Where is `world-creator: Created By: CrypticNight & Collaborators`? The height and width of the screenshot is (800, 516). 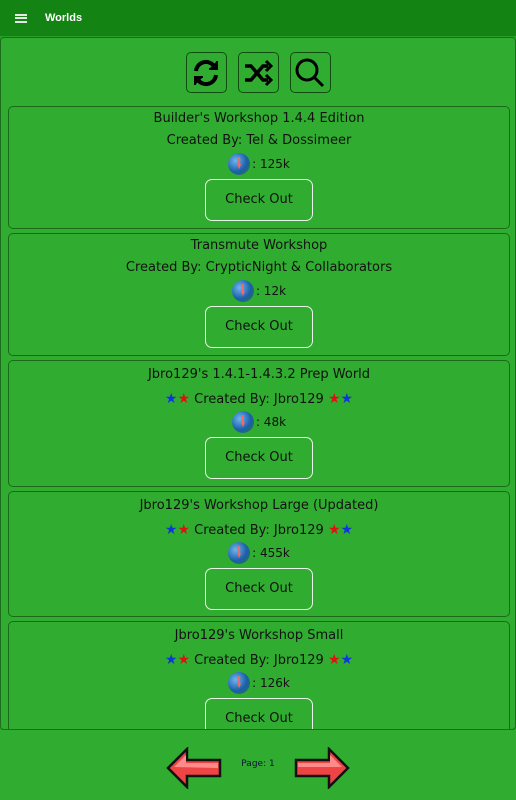
world-creator: Created By: CrypticNight & Collaborators is located at coordinates (259, 267).